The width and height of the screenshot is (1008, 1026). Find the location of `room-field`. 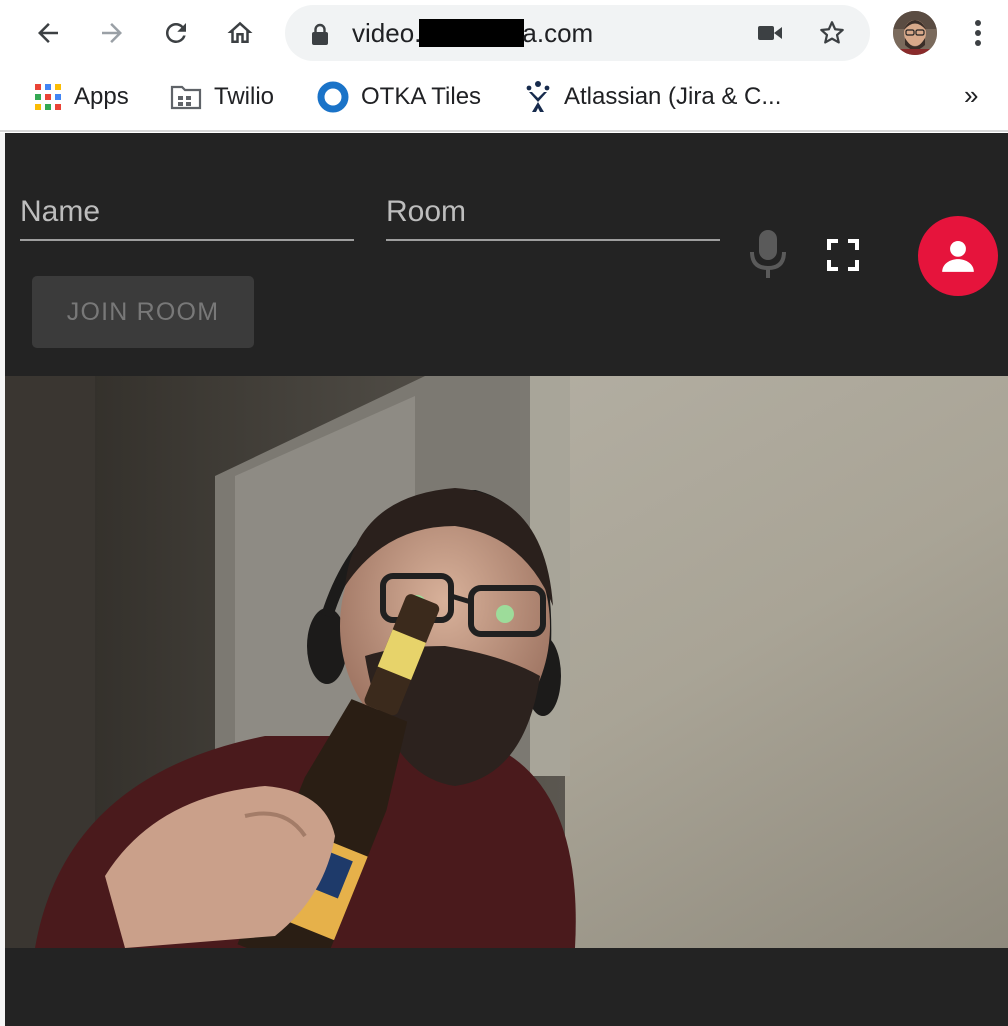

room-field is located at coordinates (553, 213).